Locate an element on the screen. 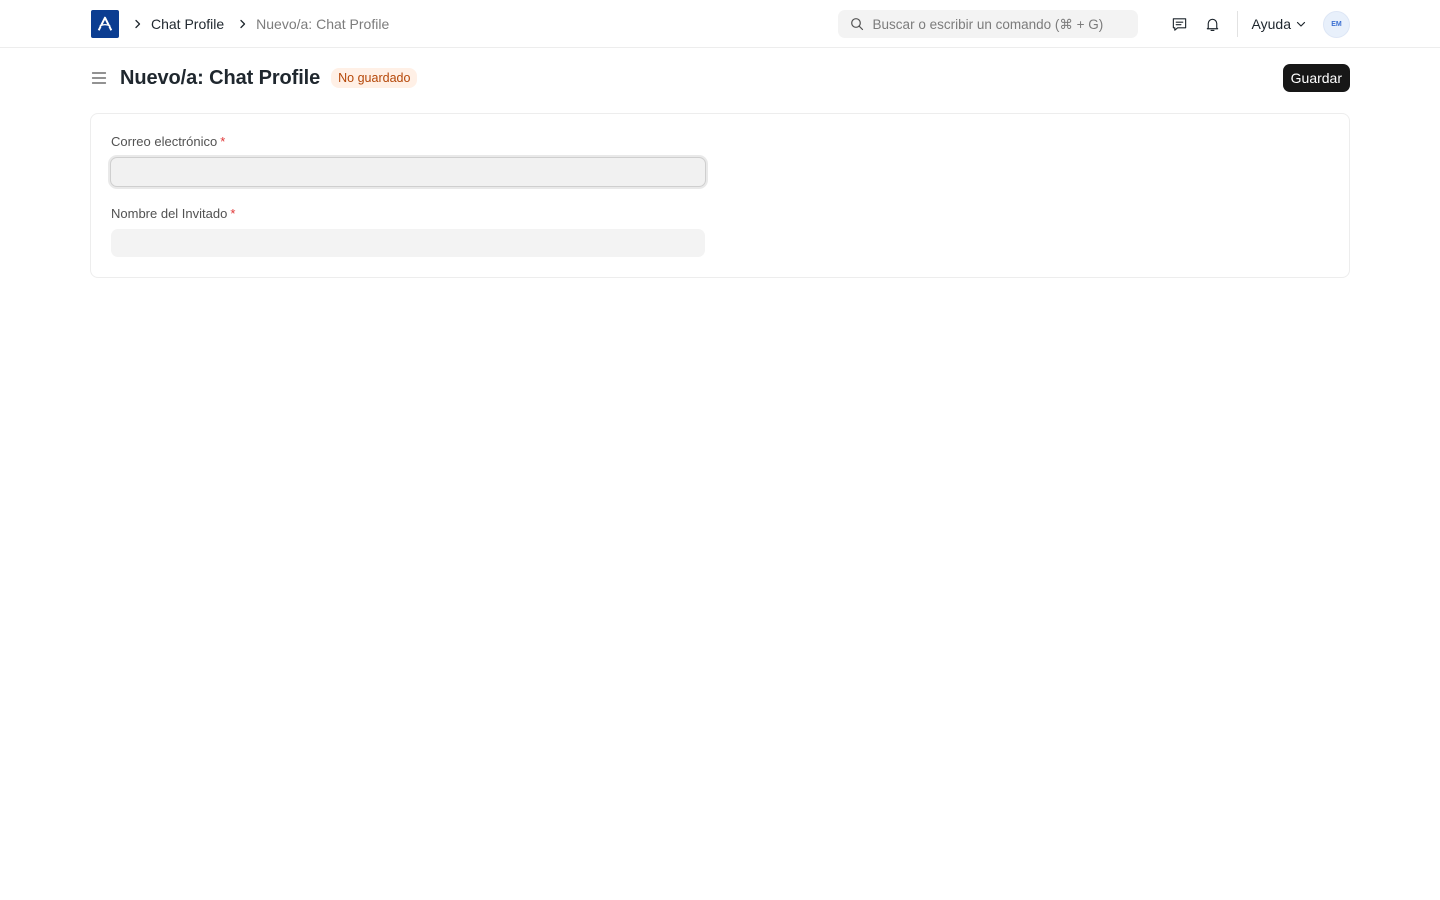 This screenshot has height=900, width=1440. help-dropdown: Ayuda is located at coordinates (1279, 24).